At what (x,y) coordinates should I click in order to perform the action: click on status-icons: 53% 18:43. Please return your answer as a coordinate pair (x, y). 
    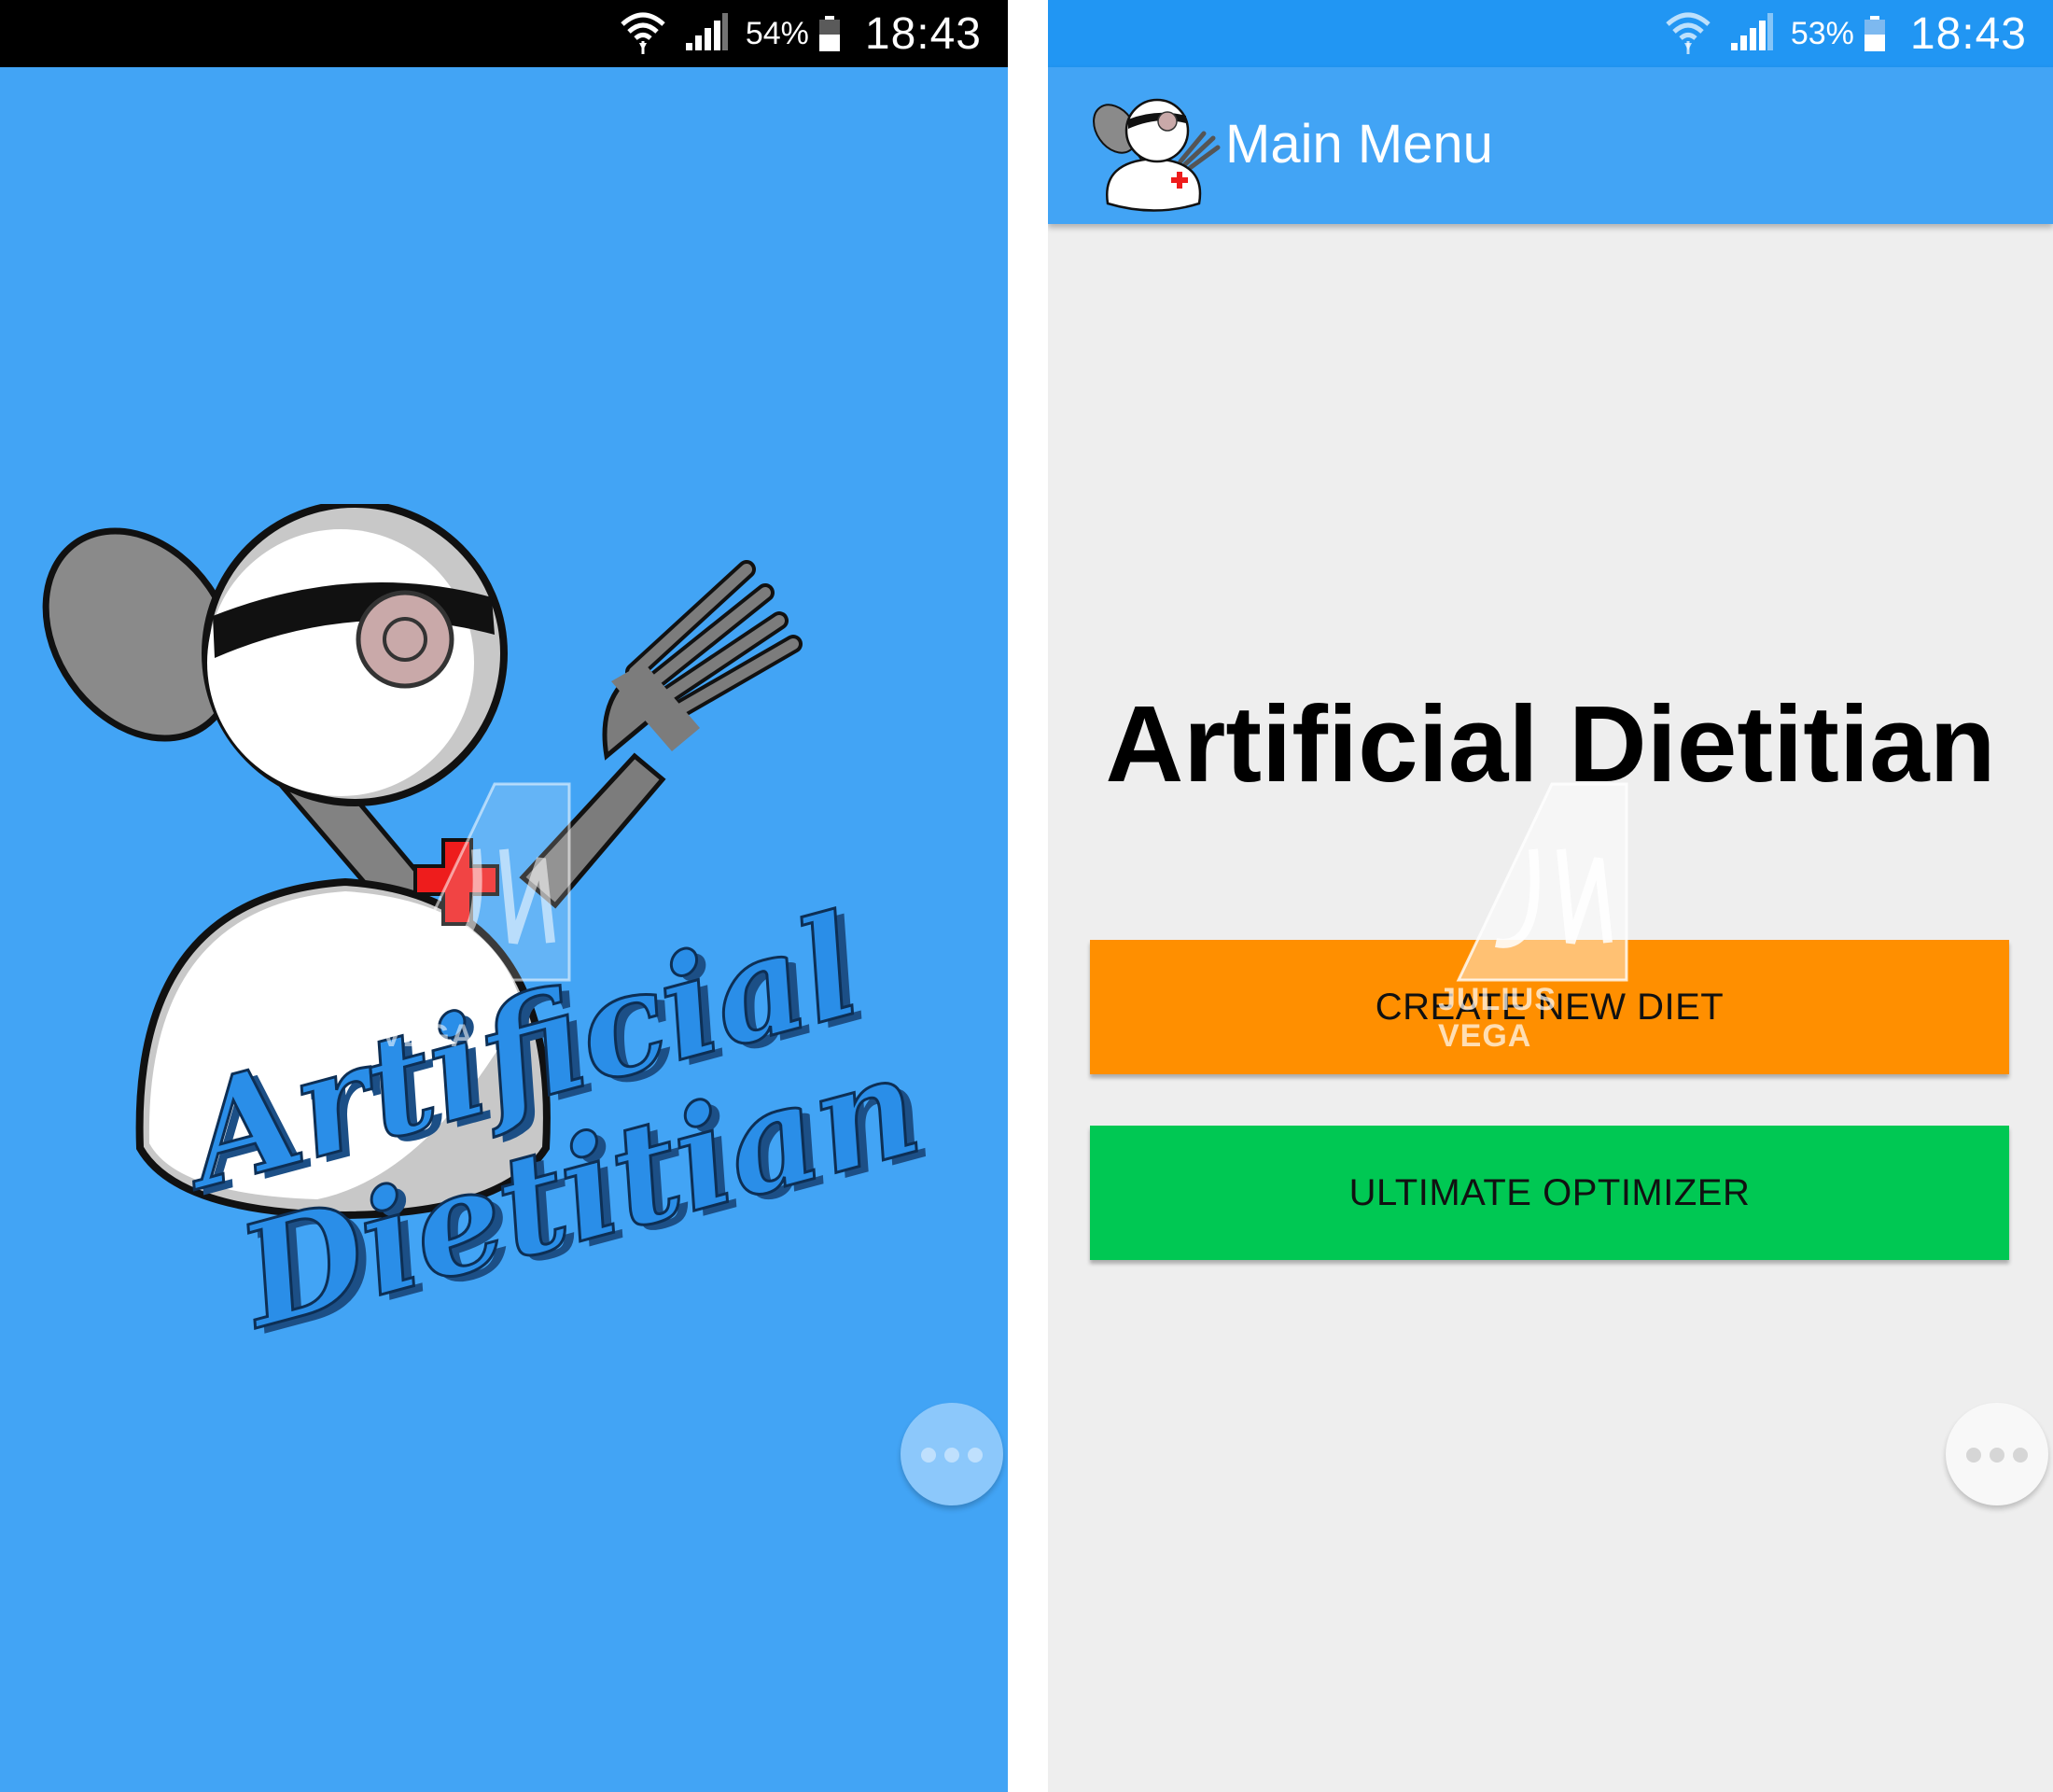
    Looking at the image, I should click on (1845, 33).